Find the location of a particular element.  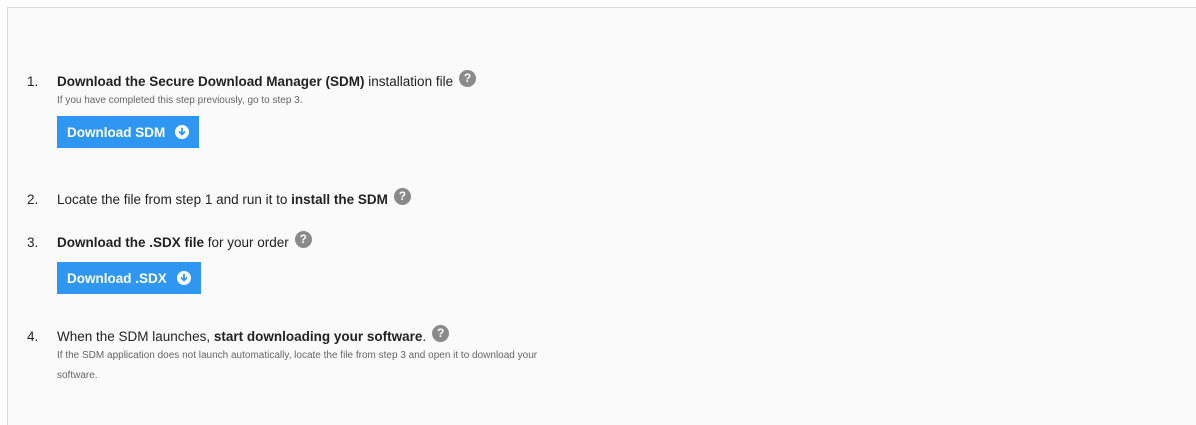

step-4-note-line-2: software. is located at coordinates (77, 375).